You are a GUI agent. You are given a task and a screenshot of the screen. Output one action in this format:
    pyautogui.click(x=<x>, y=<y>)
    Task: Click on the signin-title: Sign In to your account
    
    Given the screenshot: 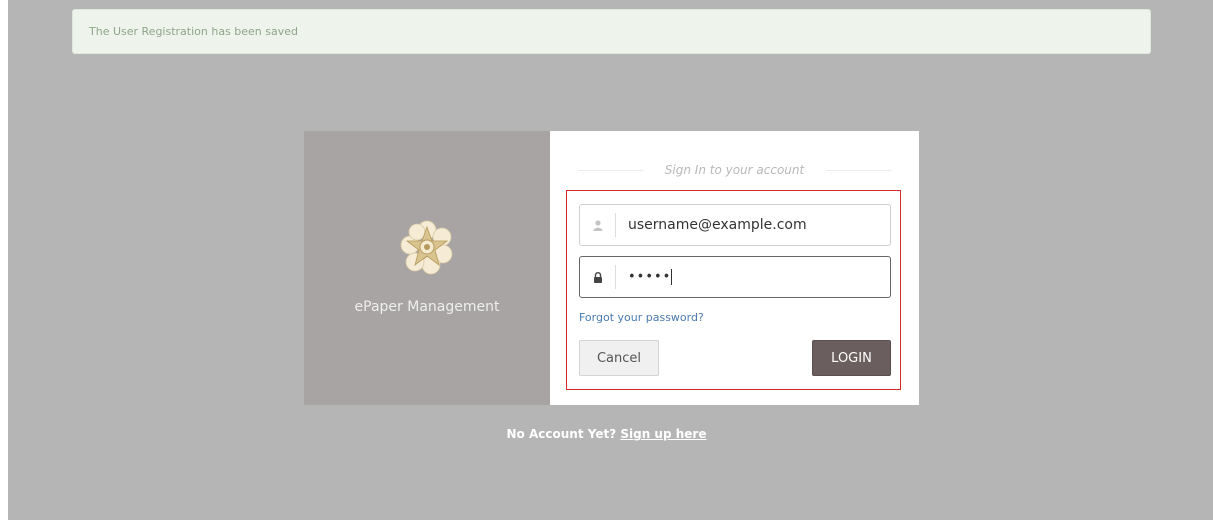 What is the action you would take?
    pyautogui.click(x=734, y=170)
    